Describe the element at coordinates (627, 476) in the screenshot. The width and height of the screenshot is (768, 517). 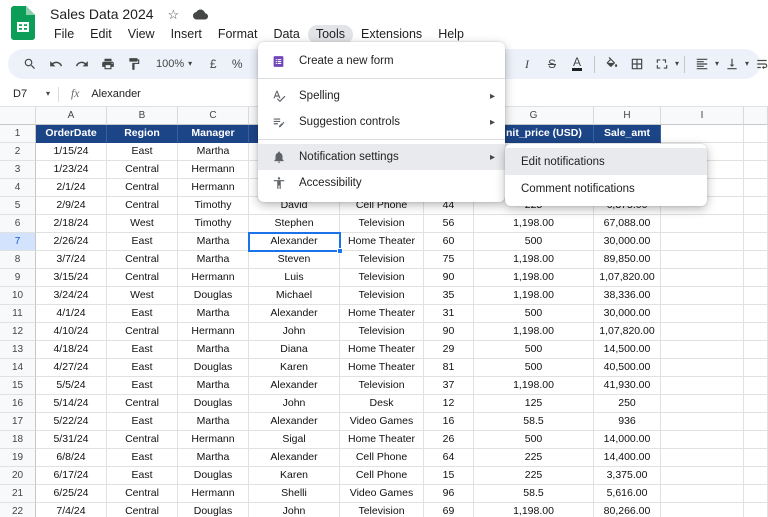
I see `cell-H20: 3,375.00` at that location.